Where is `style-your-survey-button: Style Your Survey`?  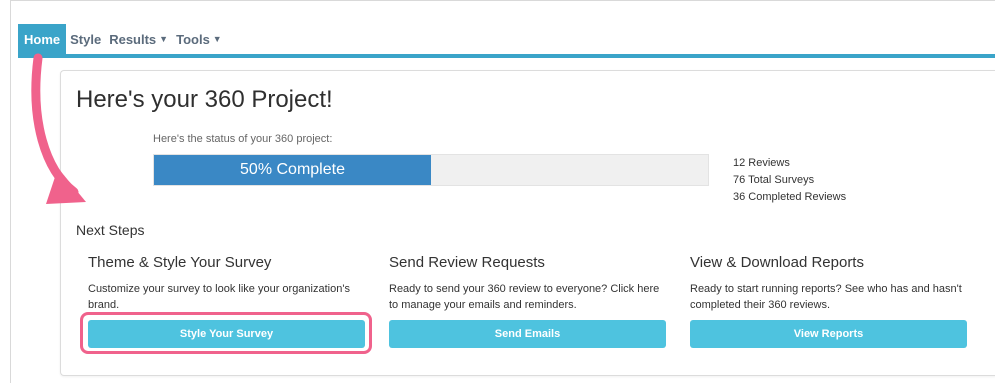
style-your-survey-button: Style Your Survey is located at coordinates (226, 334).